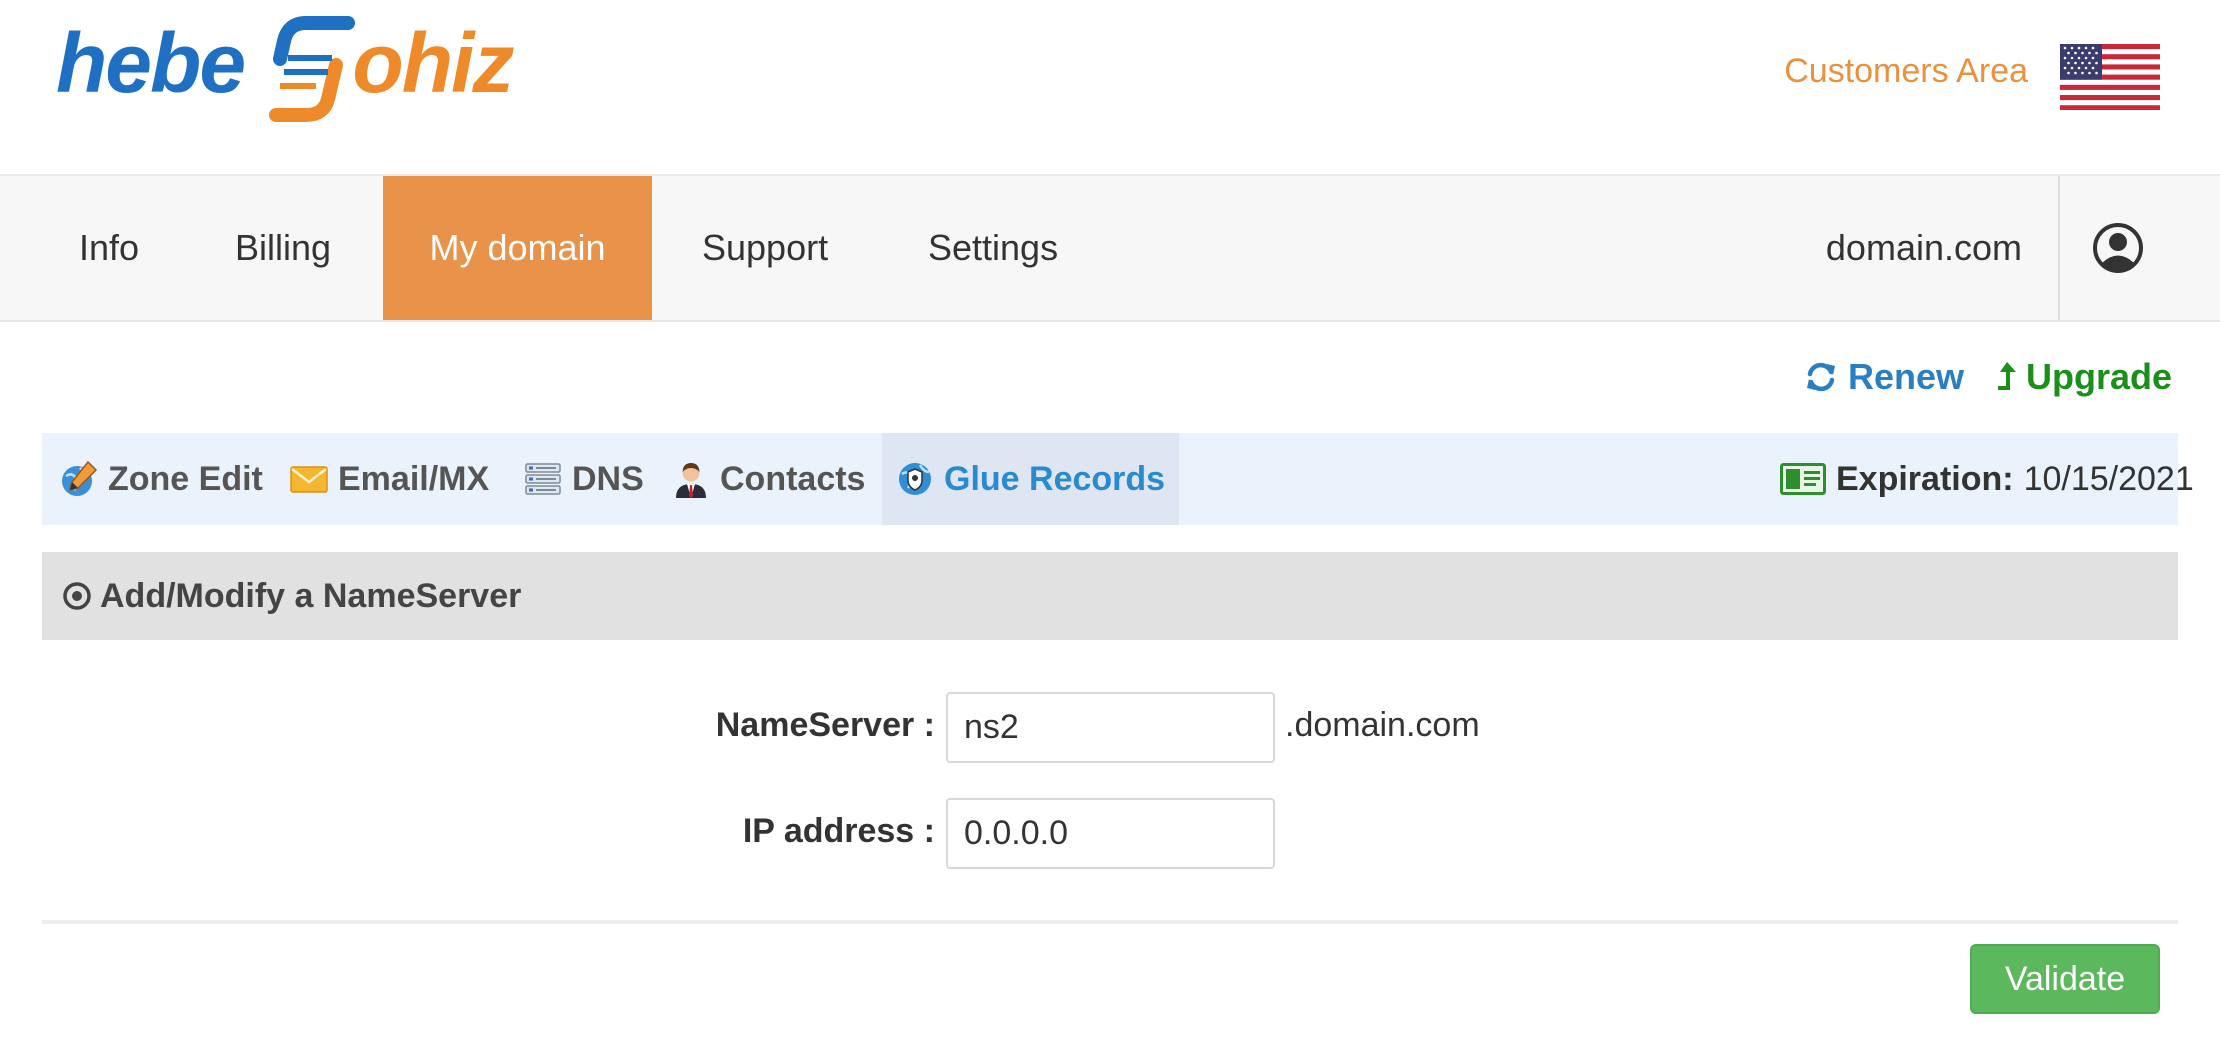  What do you see at coordinates (433, 63) in the screenshot?
I see `logo-text-part2: ohiz` at bounding box center [433, 63].